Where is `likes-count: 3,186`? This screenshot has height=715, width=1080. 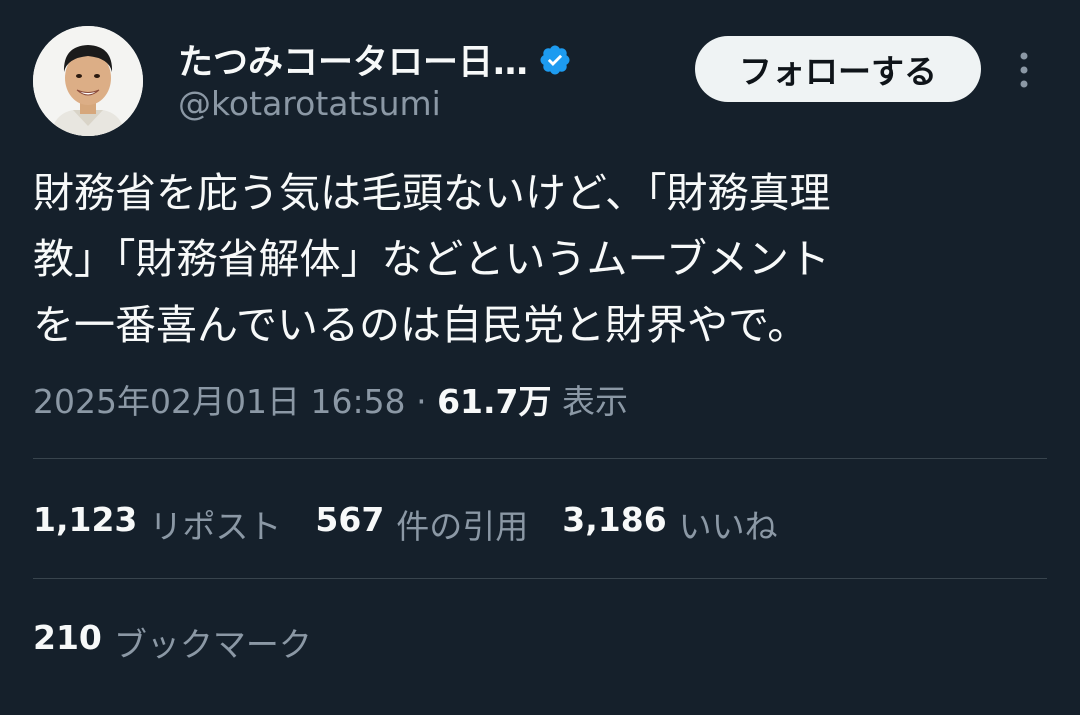 likes-count: 3,186 is located at coordinates (614, 519).